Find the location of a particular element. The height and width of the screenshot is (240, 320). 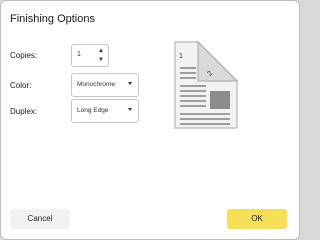

copies-label: Copies: is located at coordinates (24, 55).